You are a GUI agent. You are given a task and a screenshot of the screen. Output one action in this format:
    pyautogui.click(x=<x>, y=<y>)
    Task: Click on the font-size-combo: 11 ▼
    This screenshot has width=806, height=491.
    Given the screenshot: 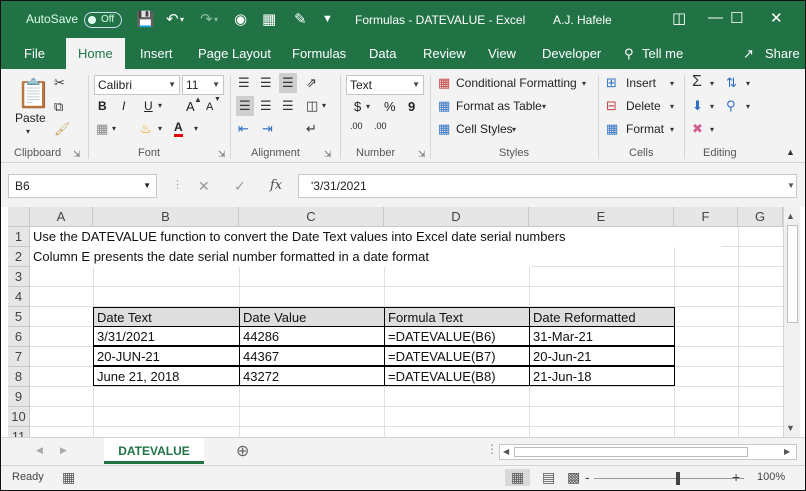 What is the action you would take?
    pyautogui.click(x=203, y=85)
    